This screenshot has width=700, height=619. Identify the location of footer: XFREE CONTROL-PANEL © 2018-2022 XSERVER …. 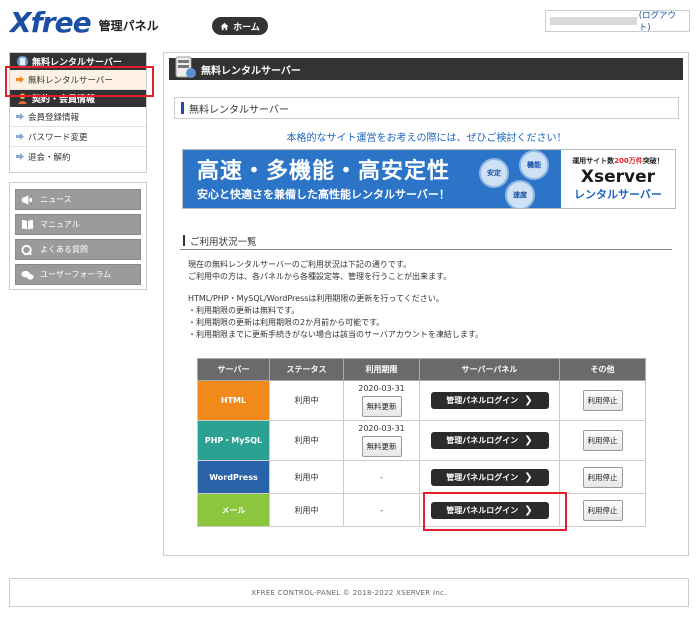
(349, 592).